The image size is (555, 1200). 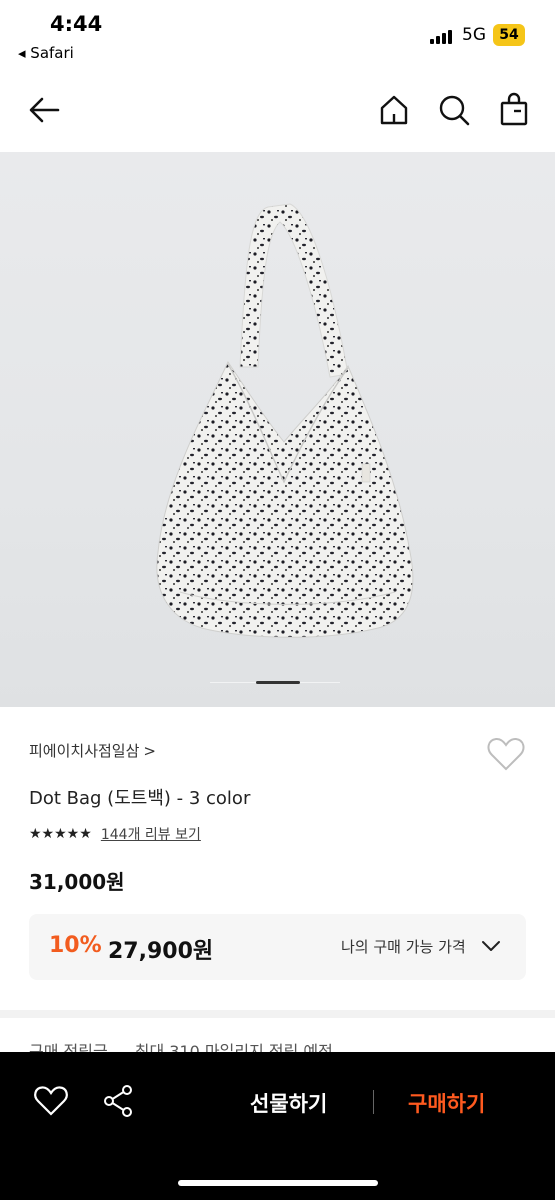 What do you see at coordinates (140, 798) in the screenshot?
I see `product-name: Dot Bag (도트백) - 3 color` at bounding box center [140, 798].